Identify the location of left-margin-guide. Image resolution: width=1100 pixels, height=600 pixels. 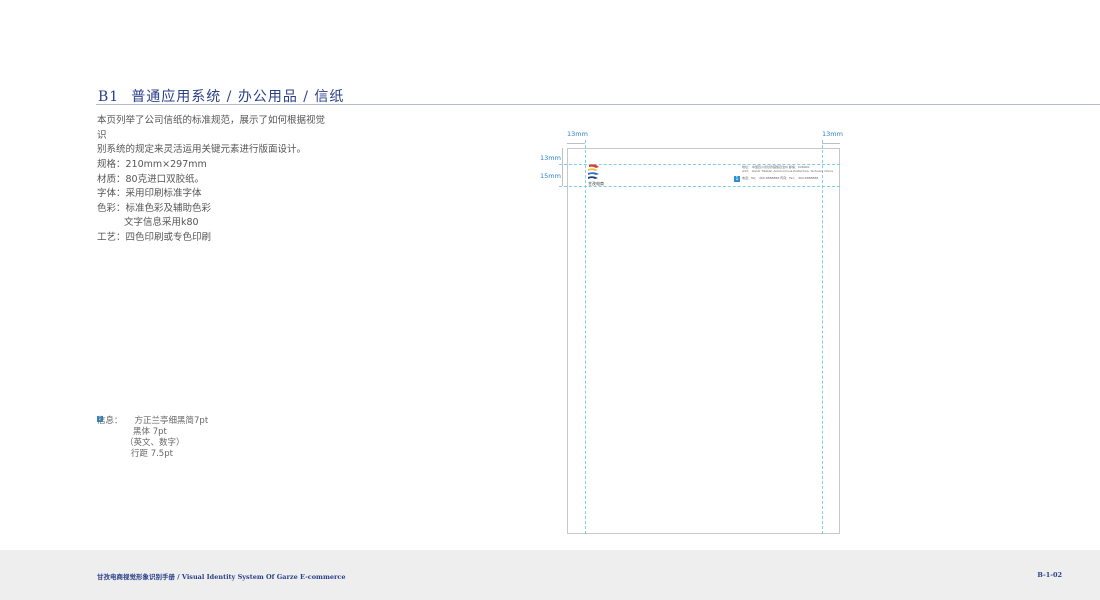
(585, 337).